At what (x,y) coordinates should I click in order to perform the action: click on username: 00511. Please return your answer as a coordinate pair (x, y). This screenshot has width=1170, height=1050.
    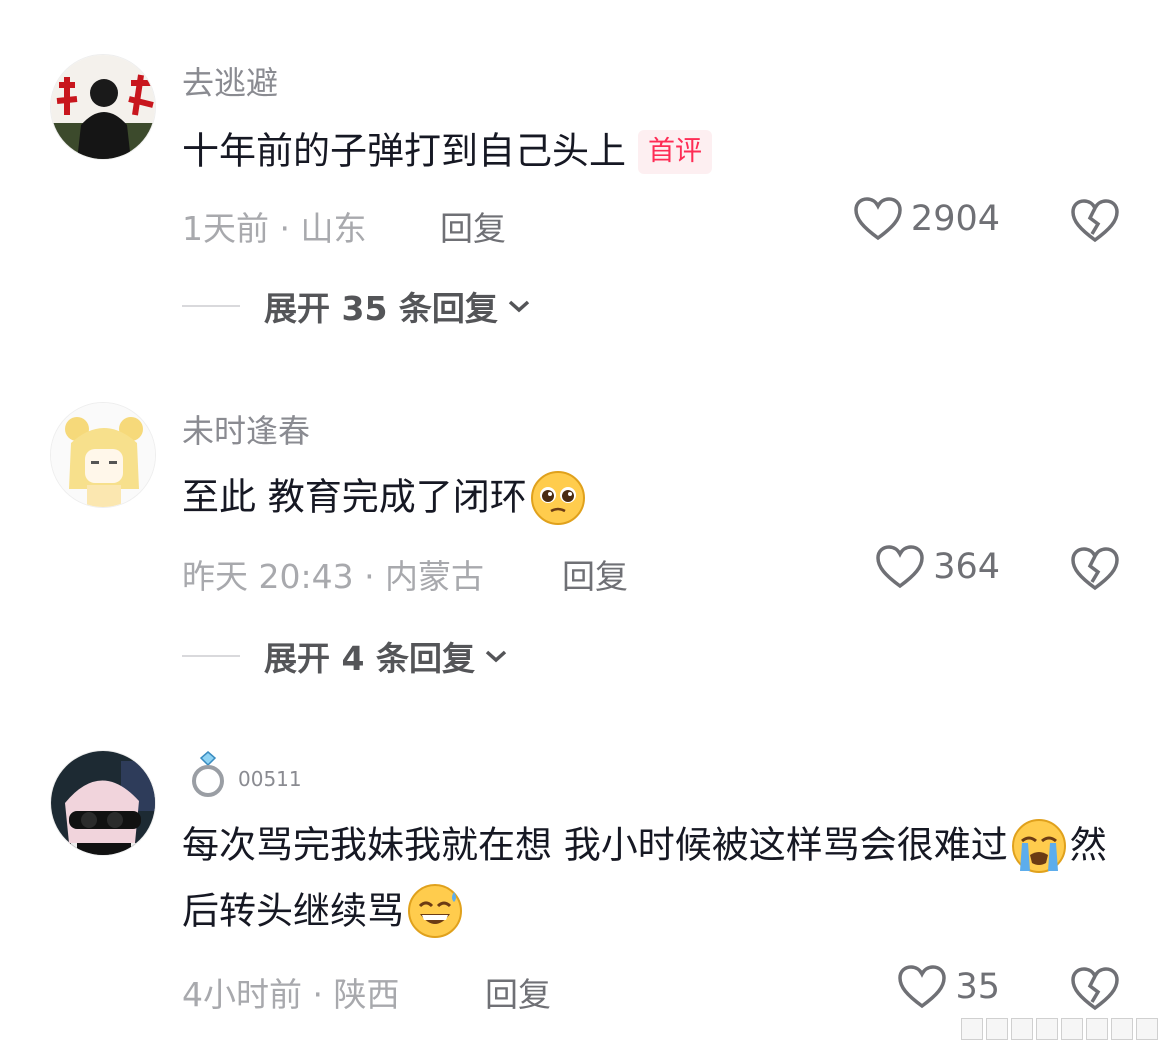
    Looking at the image, I should click on (242, 774).